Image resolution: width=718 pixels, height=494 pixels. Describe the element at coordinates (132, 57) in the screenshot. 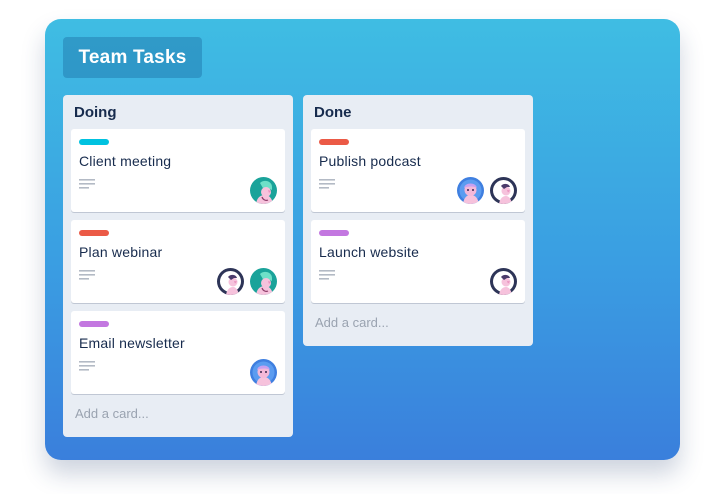

I see `board-title: Team Tasks` at that location.